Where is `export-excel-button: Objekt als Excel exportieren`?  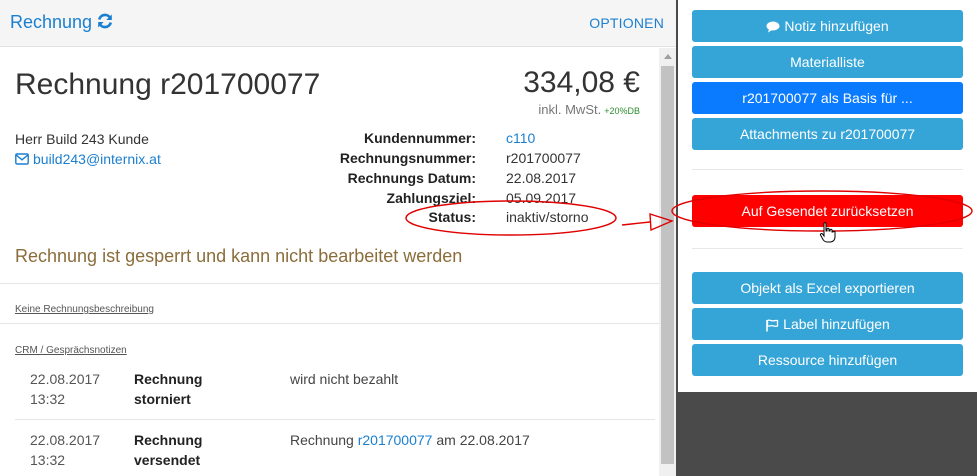 export-excel-button: Objekt als Excel exportieren is located at coordinates (827, 288).